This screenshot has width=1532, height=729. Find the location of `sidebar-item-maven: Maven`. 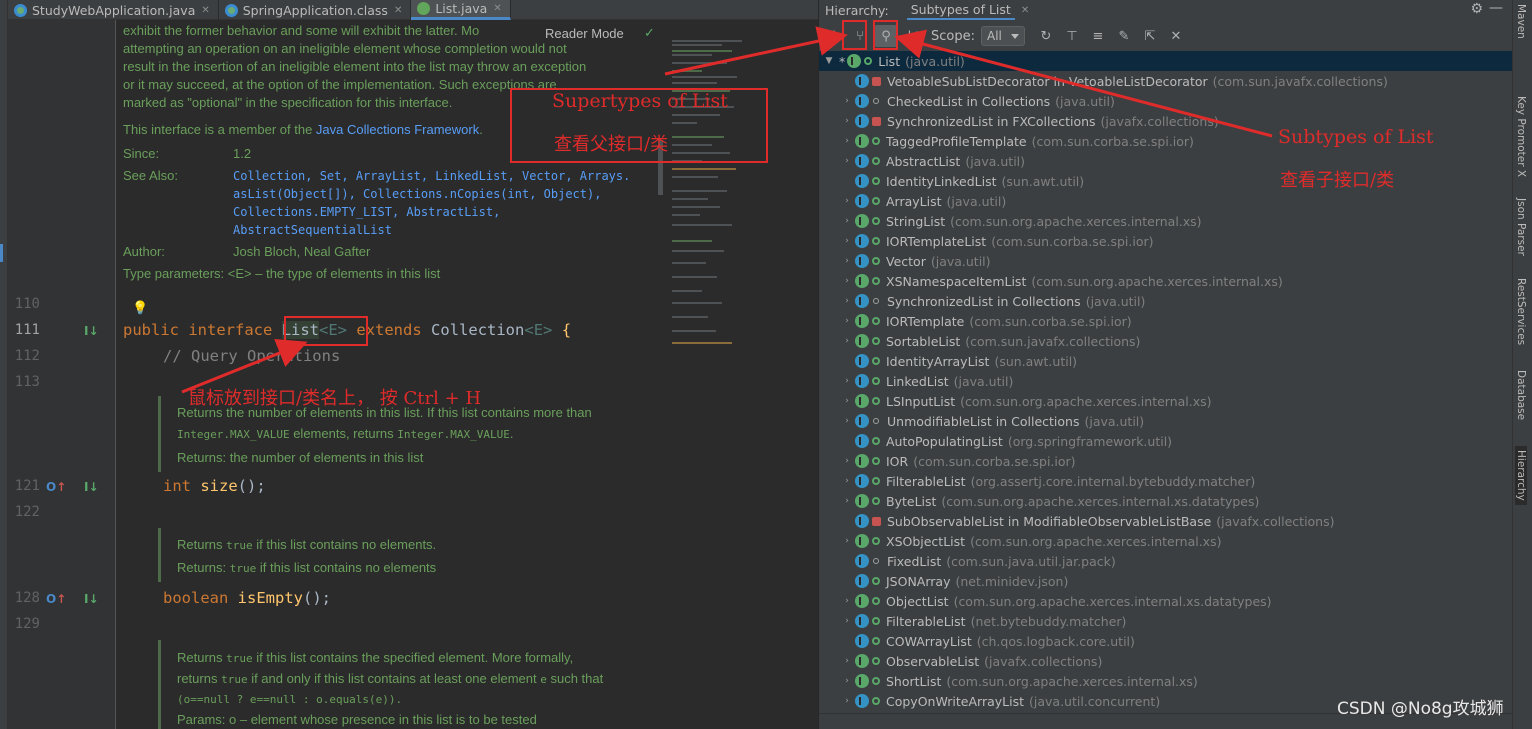

sidebar-item-maven: Maven is located at coordinates (1521, 21).